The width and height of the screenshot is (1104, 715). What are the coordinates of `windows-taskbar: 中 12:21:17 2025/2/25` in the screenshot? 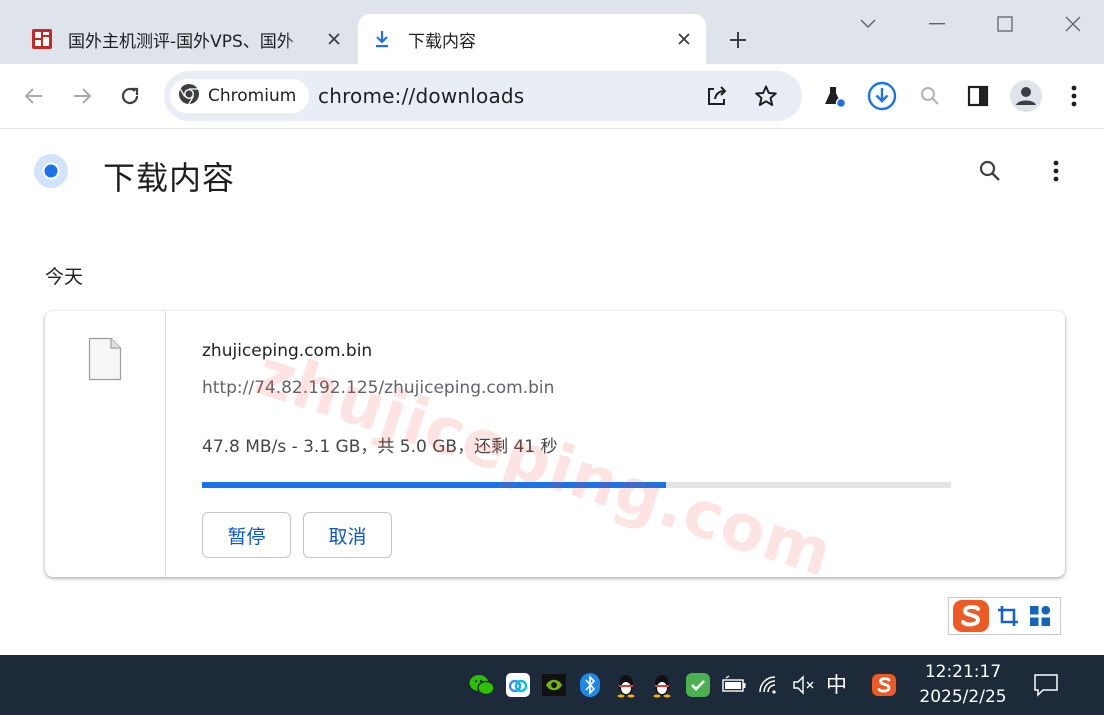 It's located at (552, 685).